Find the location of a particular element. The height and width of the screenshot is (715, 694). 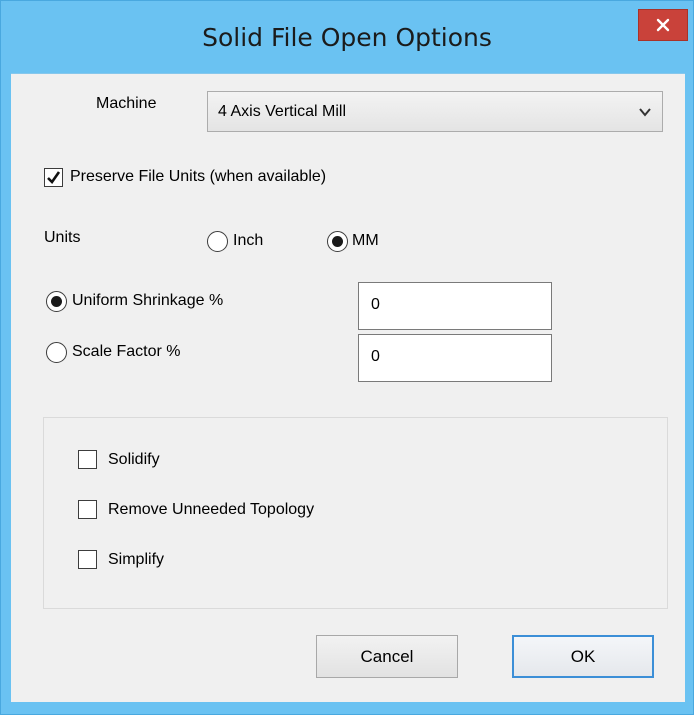

solidify-checkbox is located at coordinates (87, 459).